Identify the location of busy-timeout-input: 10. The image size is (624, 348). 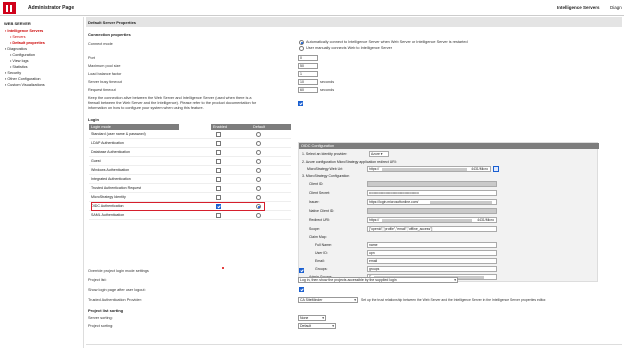
(308, 82).